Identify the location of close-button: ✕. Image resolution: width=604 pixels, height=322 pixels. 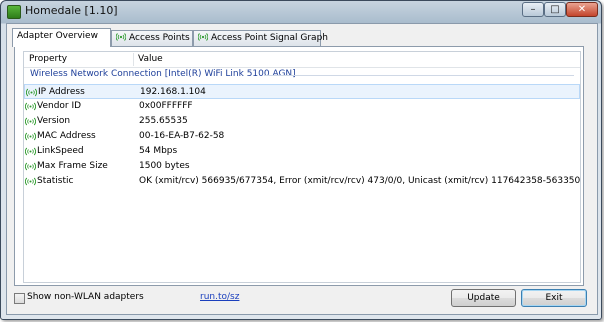
(582, 9).